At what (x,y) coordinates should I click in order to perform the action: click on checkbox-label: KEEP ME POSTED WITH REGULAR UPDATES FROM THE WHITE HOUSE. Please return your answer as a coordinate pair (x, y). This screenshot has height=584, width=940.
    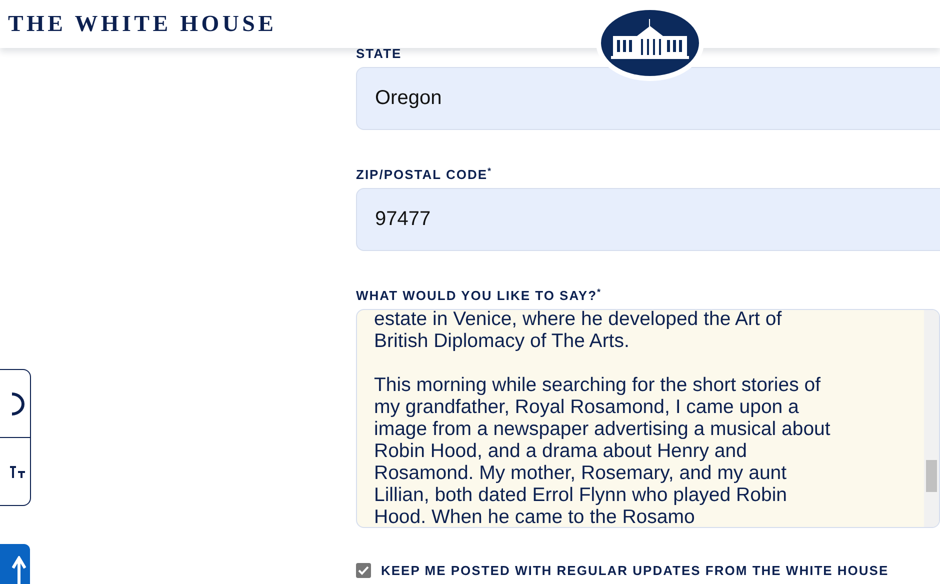
    Looking at the image, I should click on (635, 571).